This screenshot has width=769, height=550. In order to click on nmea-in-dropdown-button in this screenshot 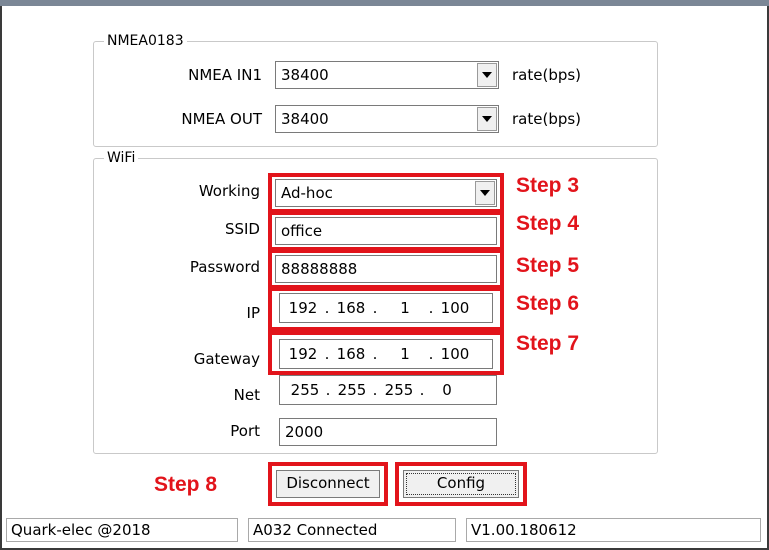, I will do `click(487, 75)`.